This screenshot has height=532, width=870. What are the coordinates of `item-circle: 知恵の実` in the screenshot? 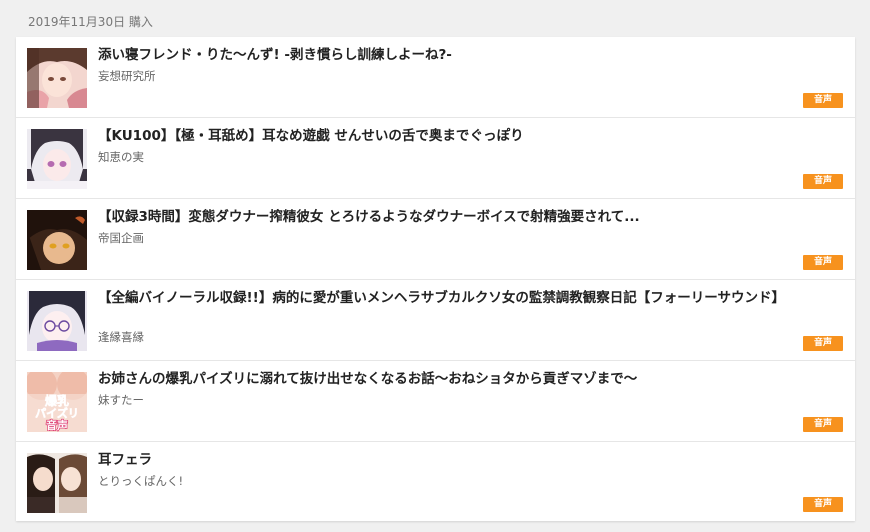 It's located at (121, 157).